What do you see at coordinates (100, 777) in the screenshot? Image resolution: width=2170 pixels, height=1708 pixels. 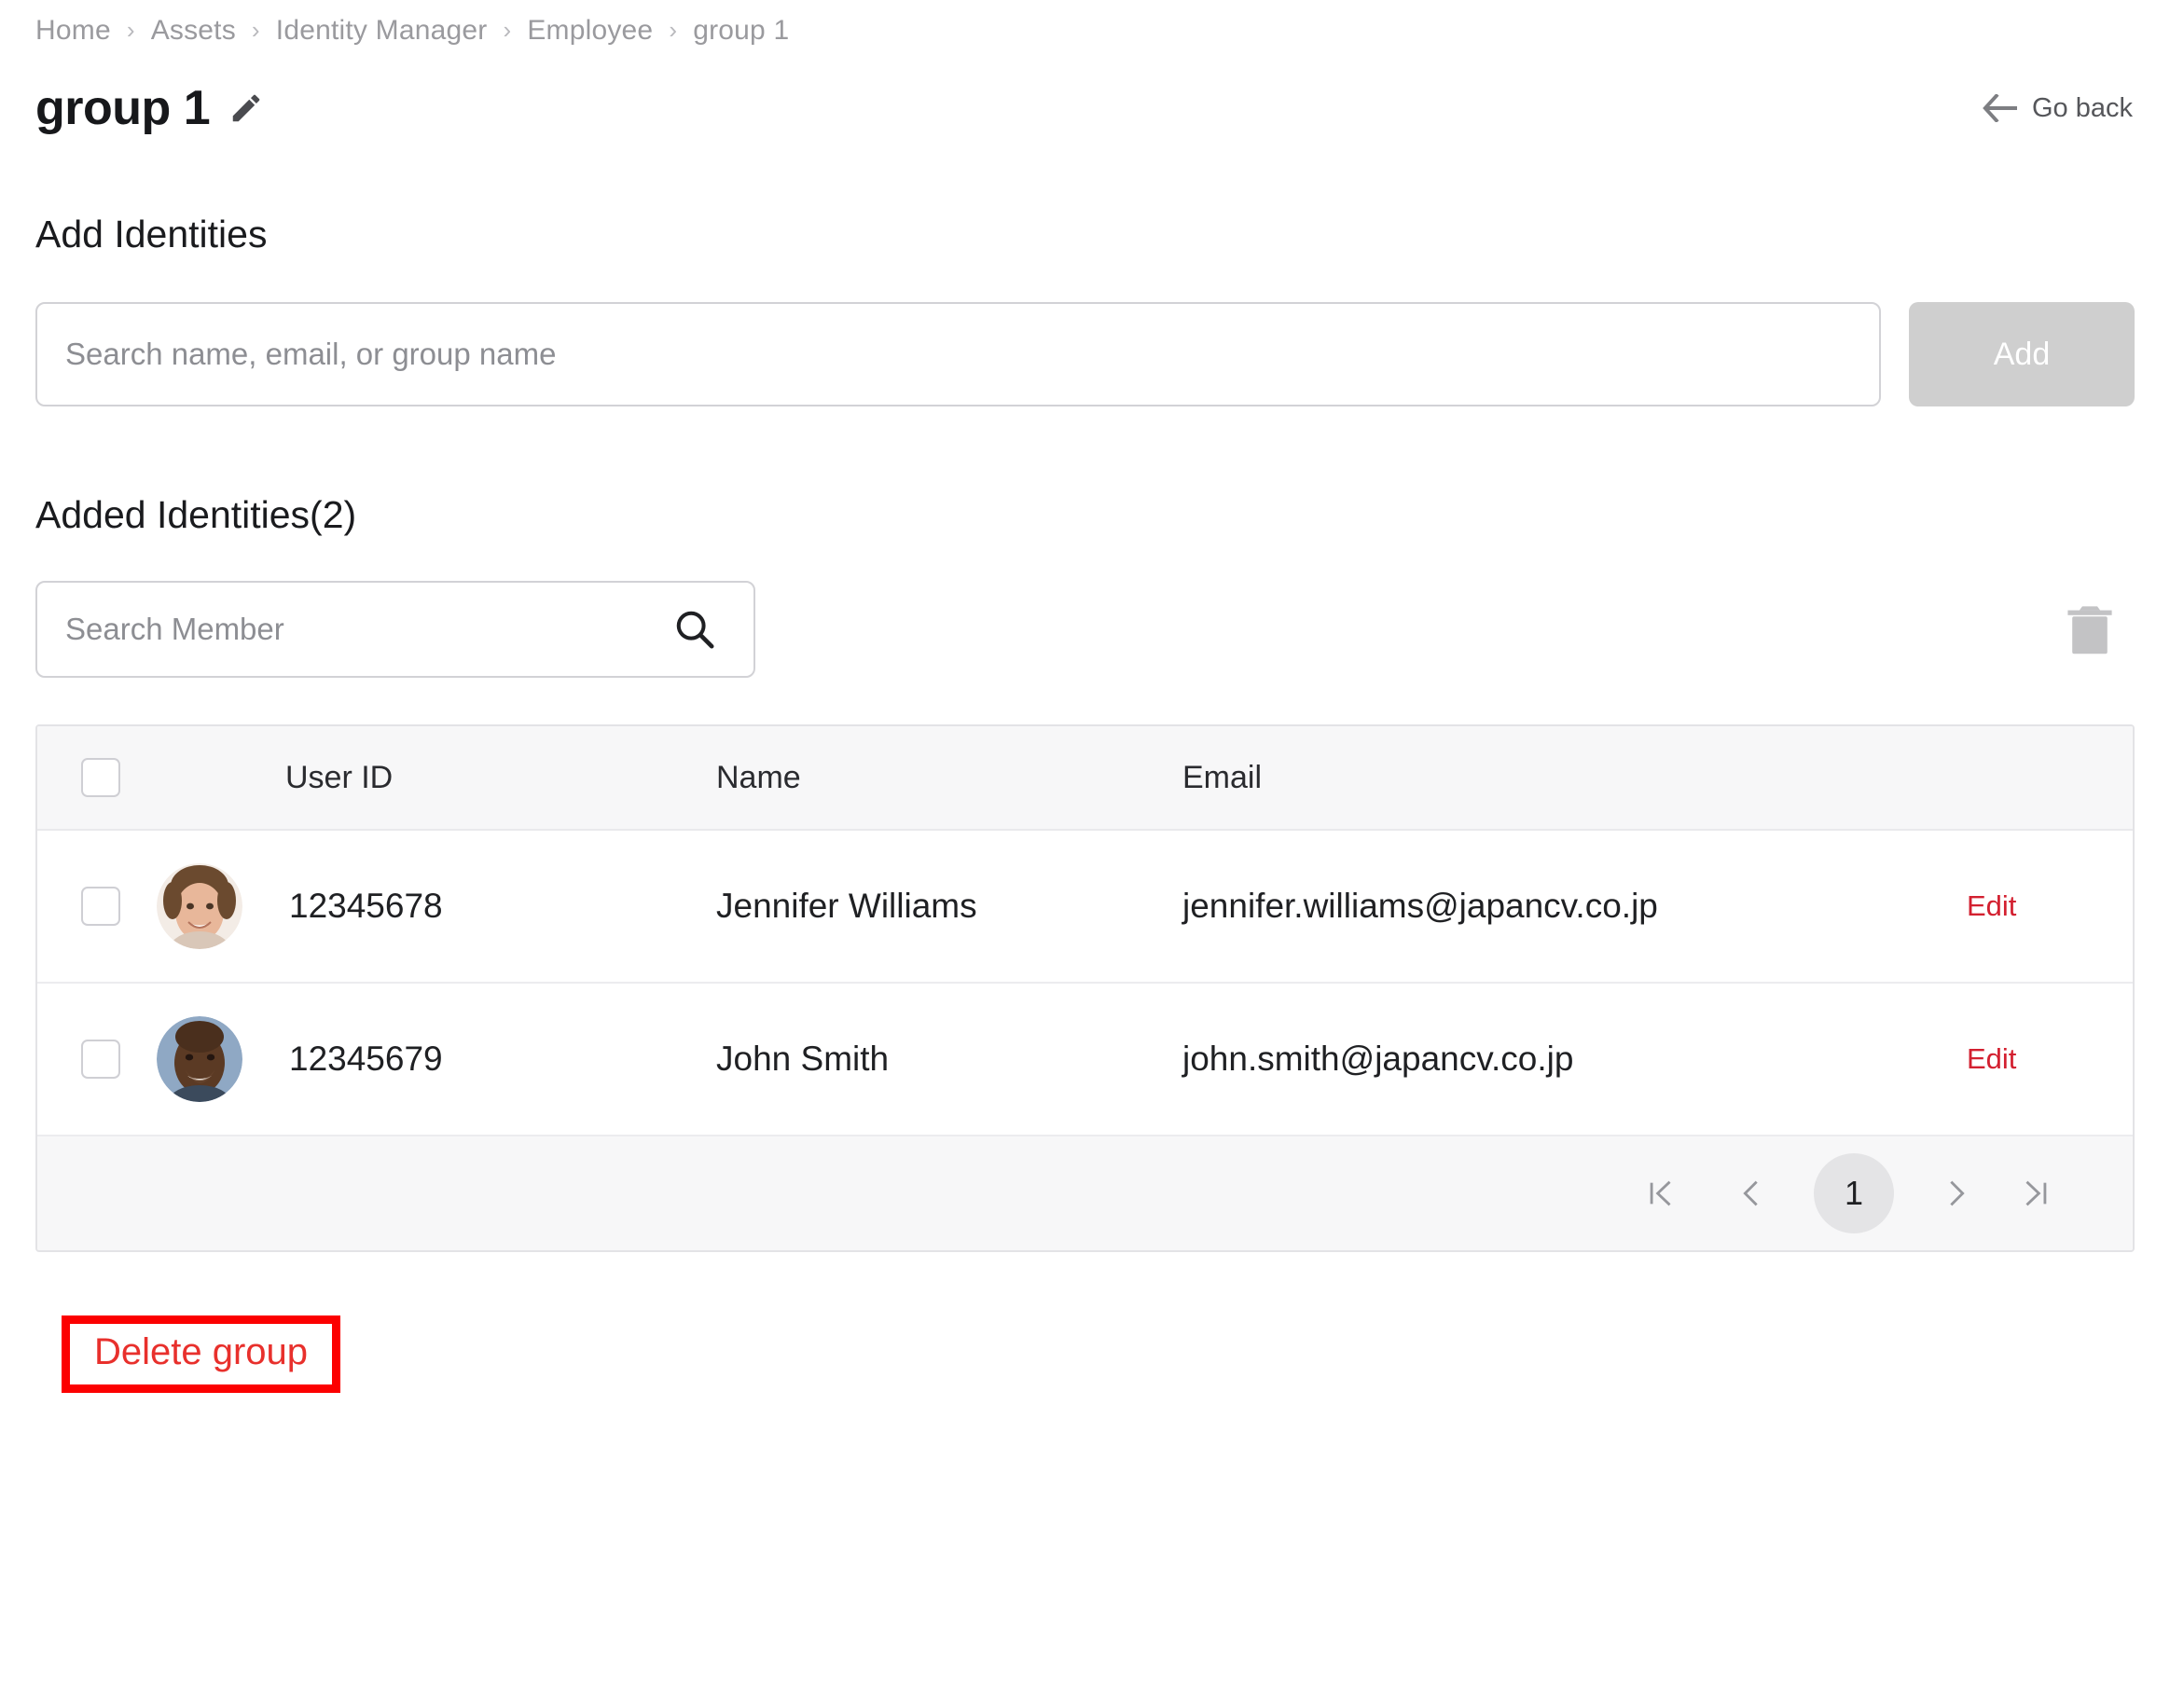 I see `select-all-checkbox` at bounding box center [100, 777].